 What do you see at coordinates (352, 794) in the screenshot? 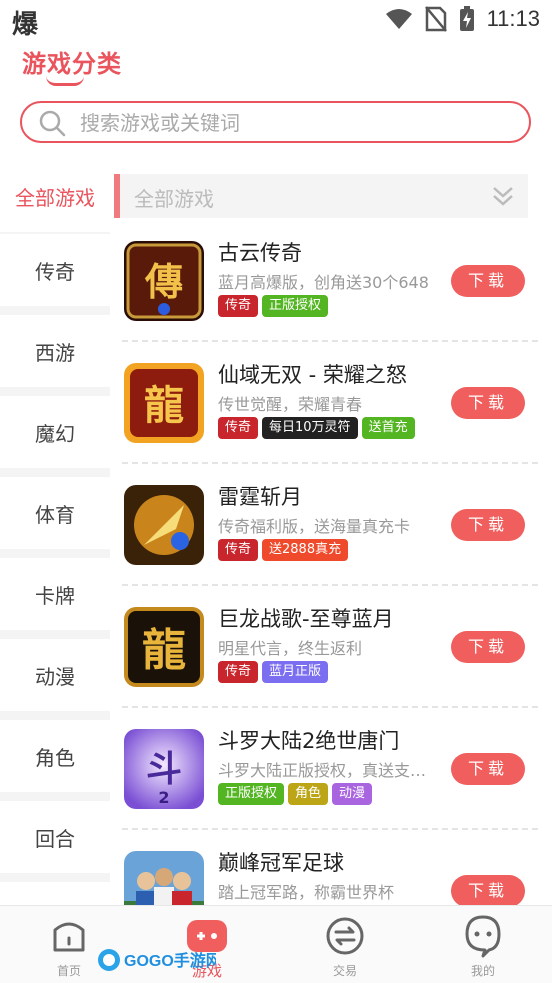
I see `game-tag: 动漫` at bounding box center [352, 794].